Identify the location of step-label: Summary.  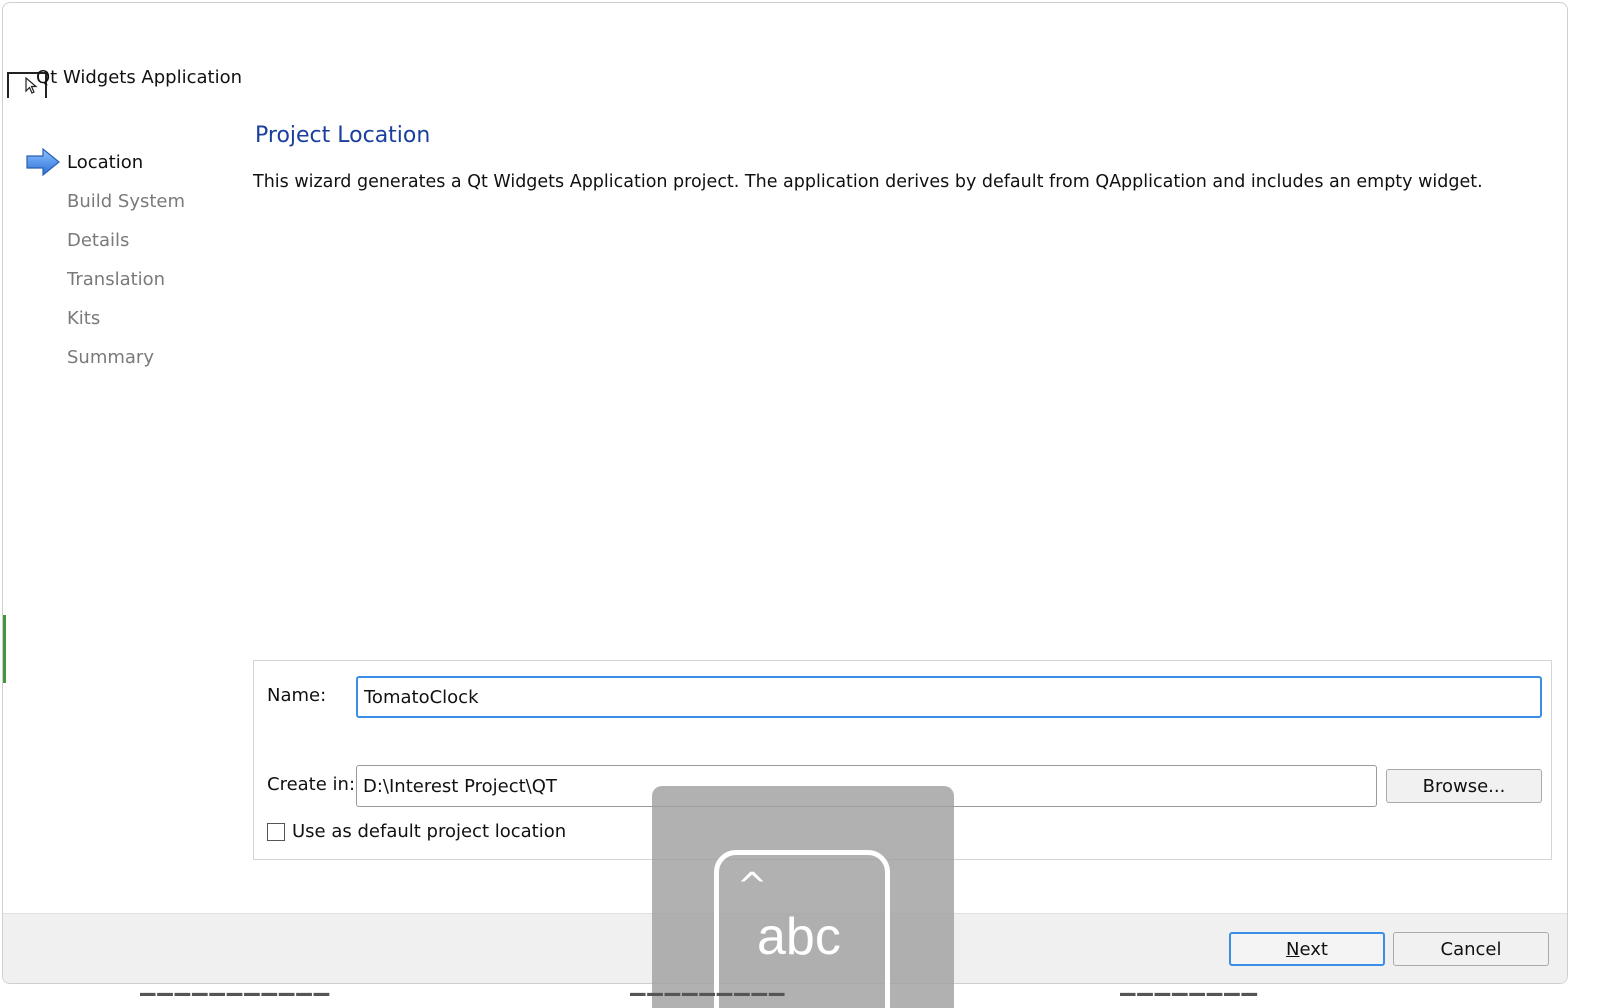
(110, 357).